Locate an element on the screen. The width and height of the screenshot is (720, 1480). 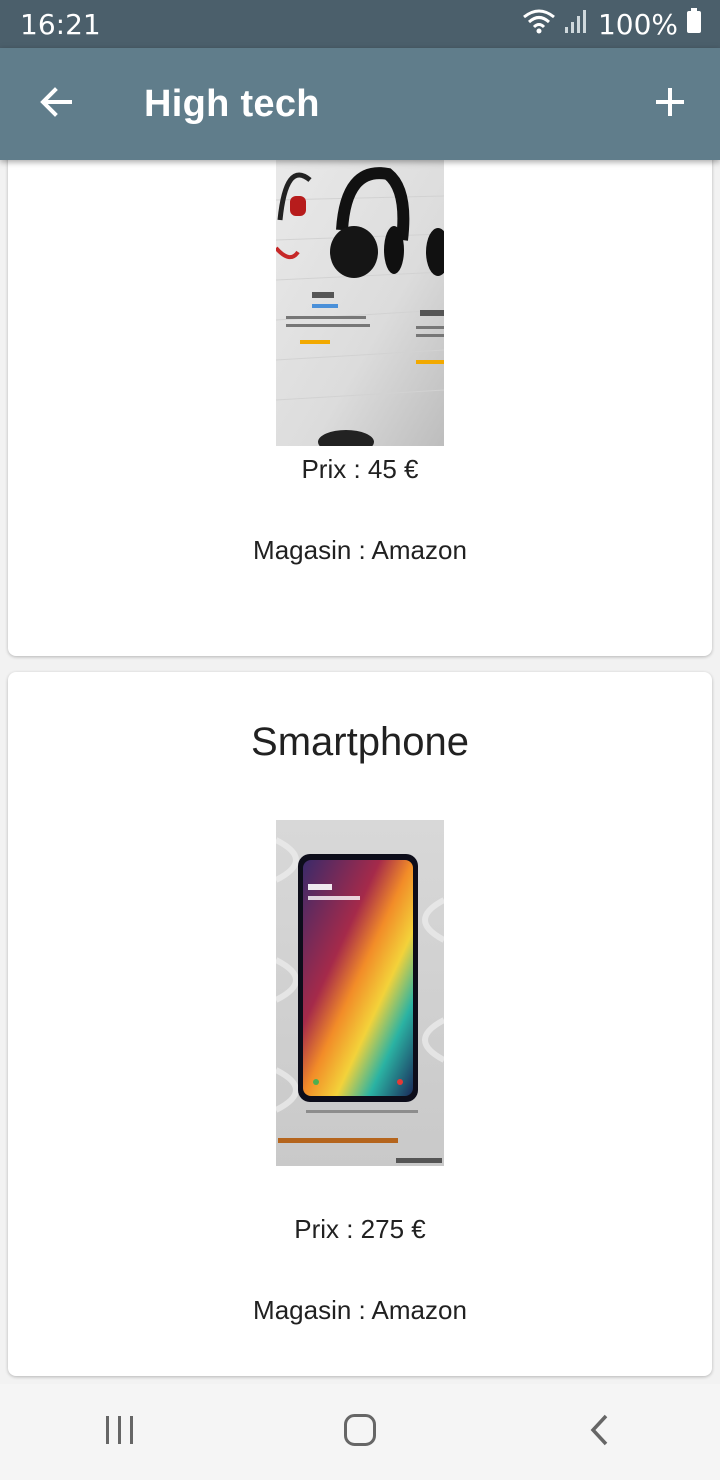
nav-back-icon is located at coordinates (600, 1432).